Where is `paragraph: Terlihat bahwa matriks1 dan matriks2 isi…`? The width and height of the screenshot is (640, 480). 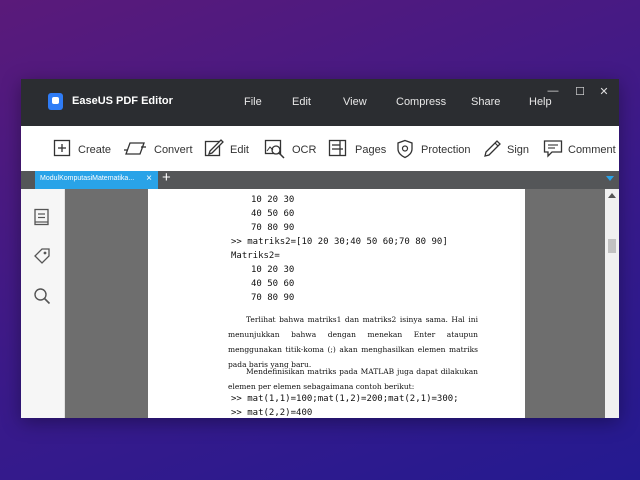
paragraph: Terlihat bahwa matriks1 dan matriks2 isi… is located at coordinates (353, 342).